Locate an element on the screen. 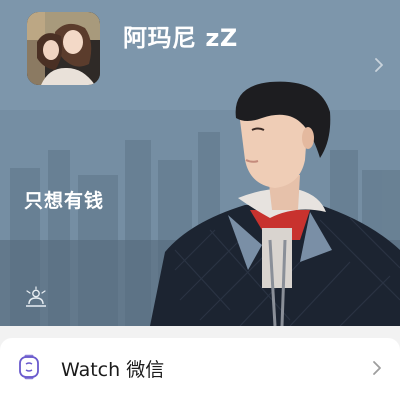 The height and width of the screenshot is (400, 400). watch-wechat-label: Watch 微信 is located at coordinates (113, 370).